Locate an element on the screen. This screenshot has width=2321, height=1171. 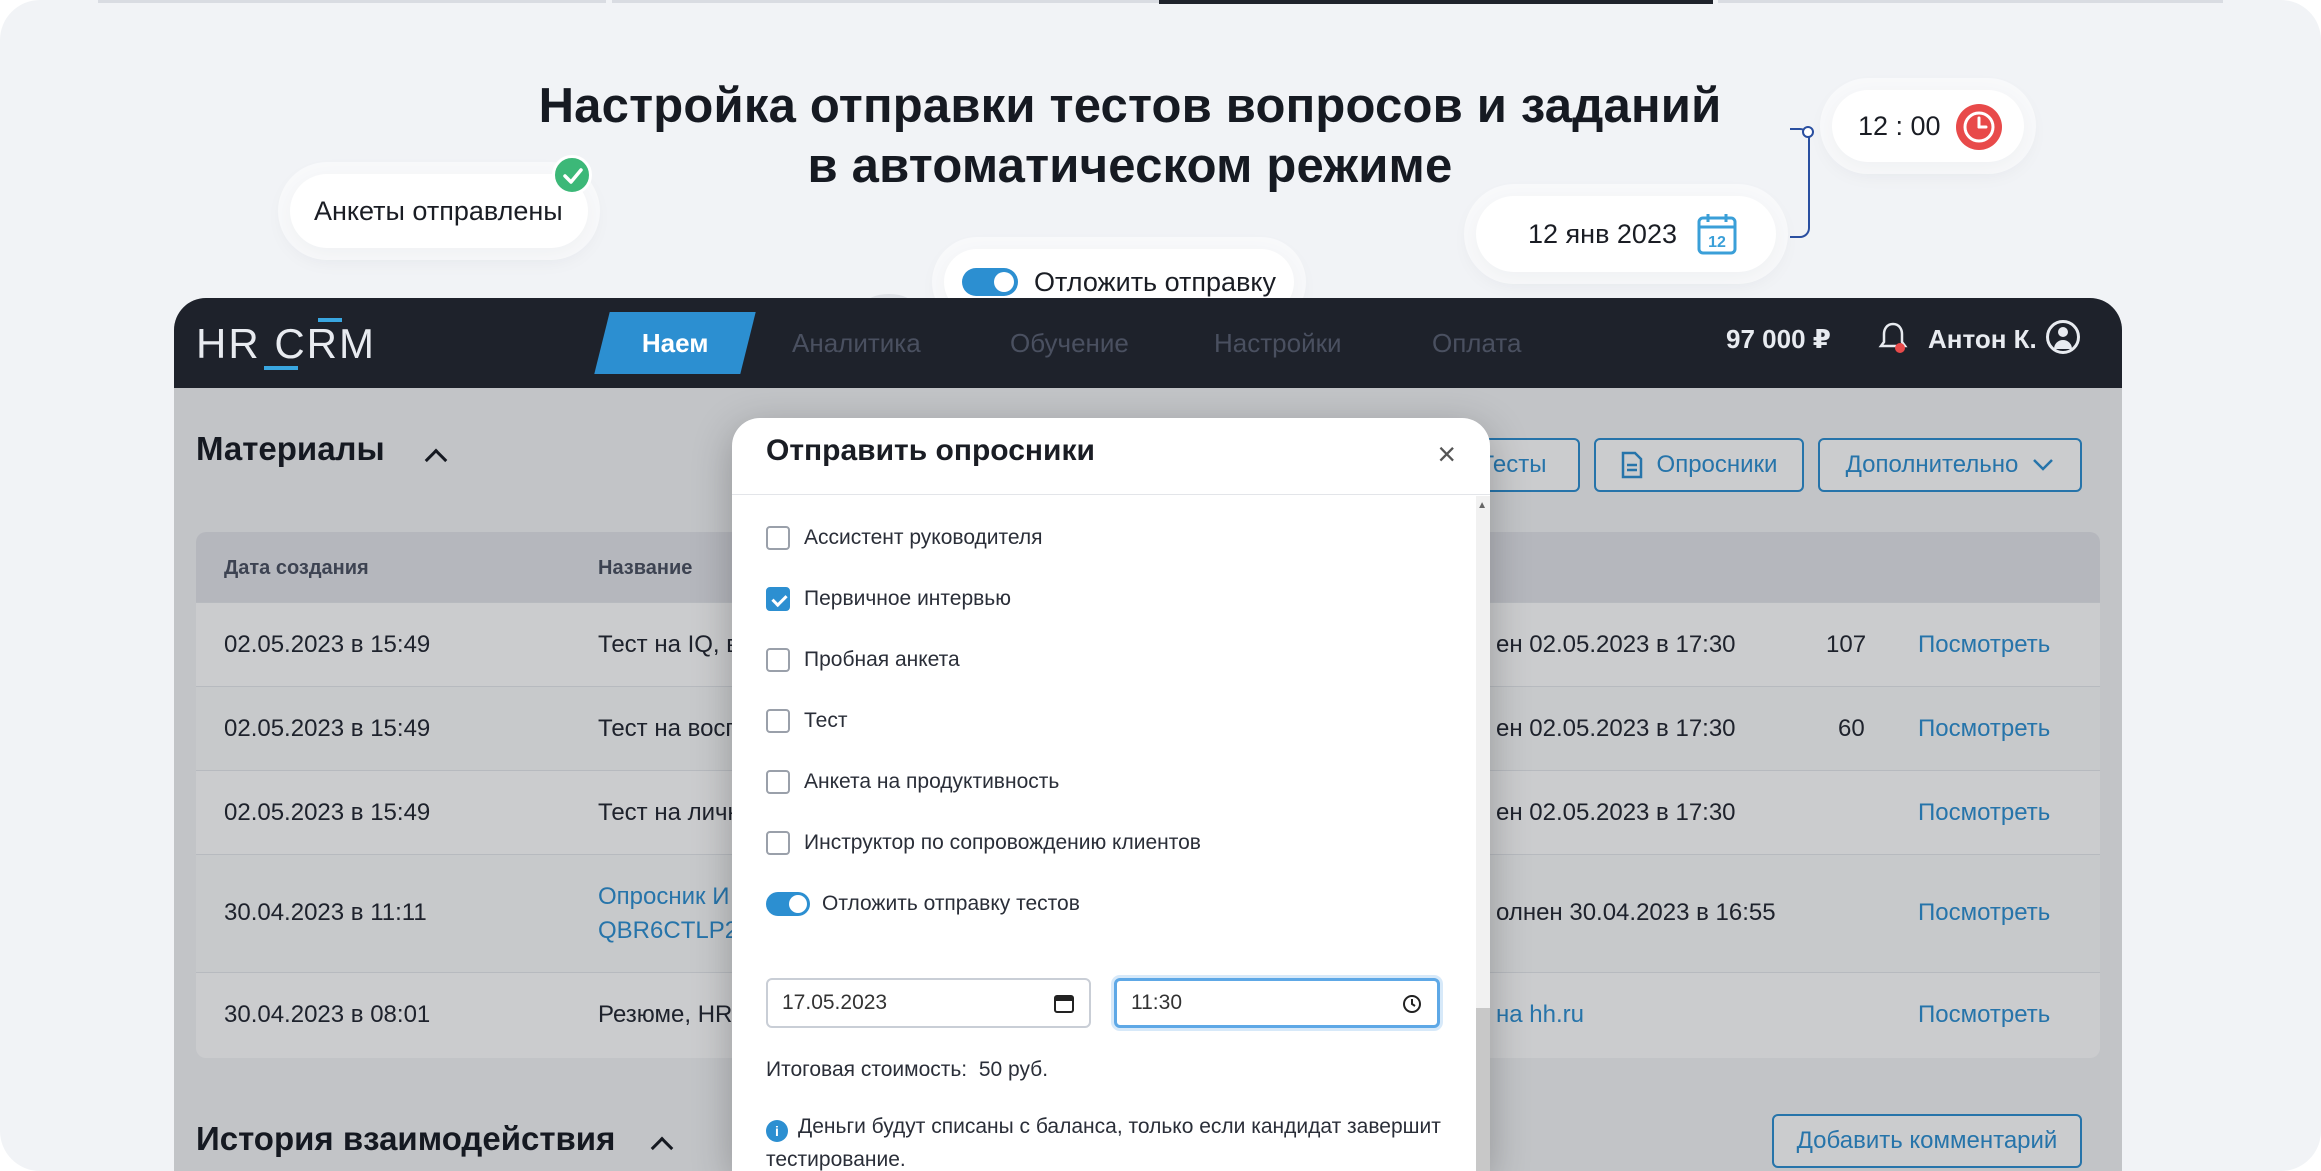
date-input: 17.05.2023 is located at coordinates (928, 1003).